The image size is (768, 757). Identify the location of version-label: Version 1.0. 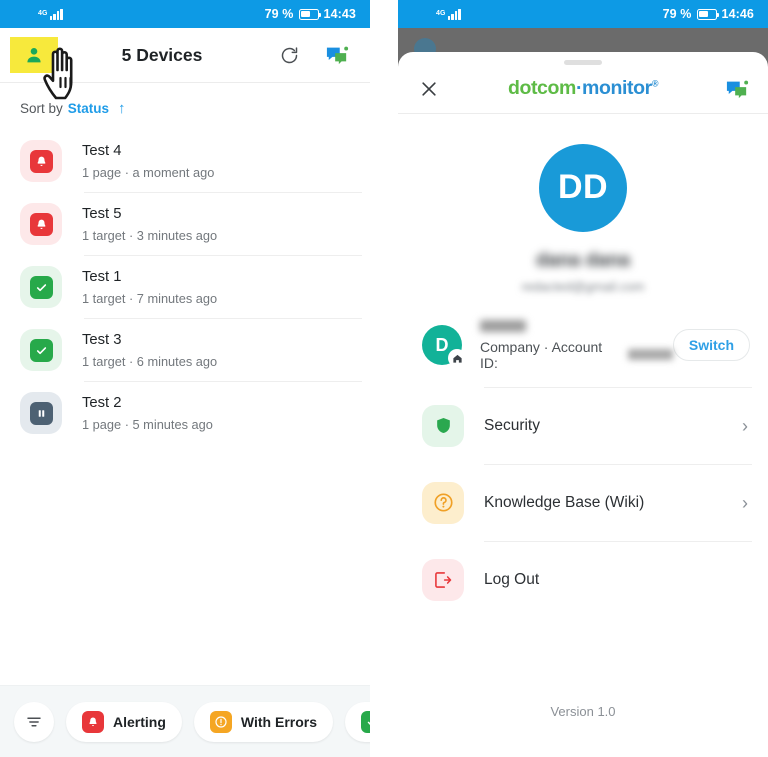
(583, 711).